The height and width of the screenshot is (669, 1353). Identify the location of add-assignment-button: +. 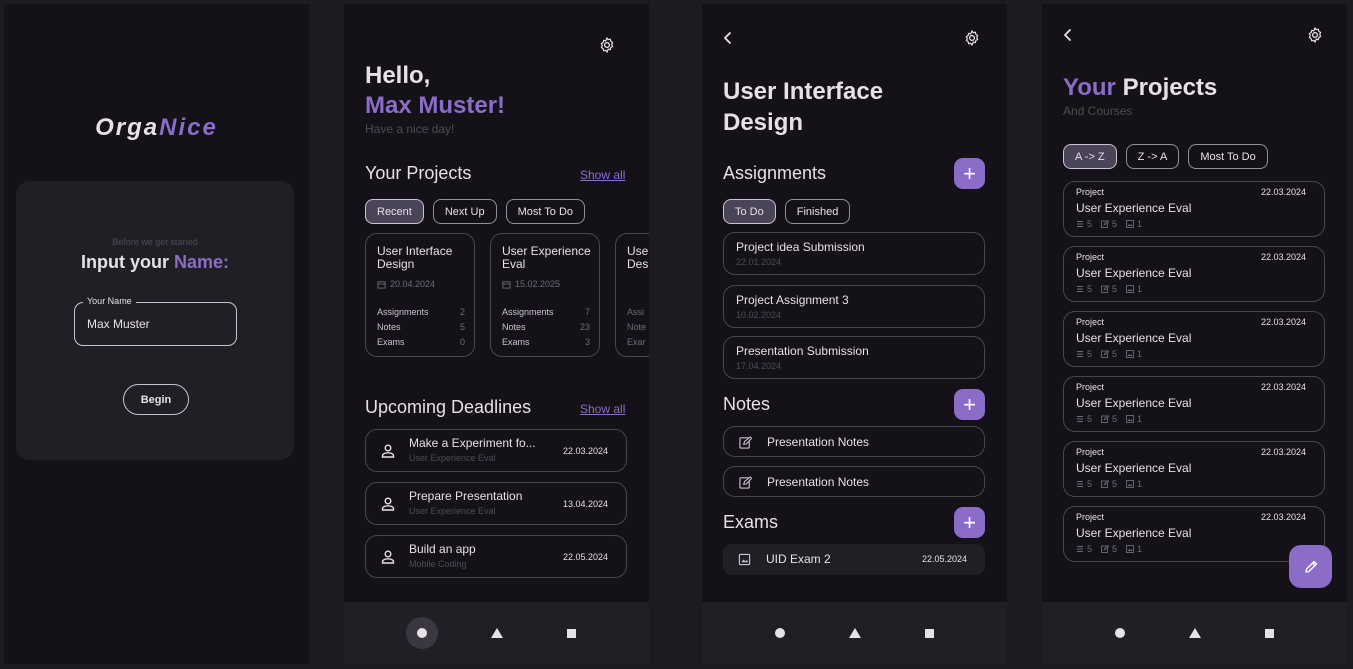
(969, 173).